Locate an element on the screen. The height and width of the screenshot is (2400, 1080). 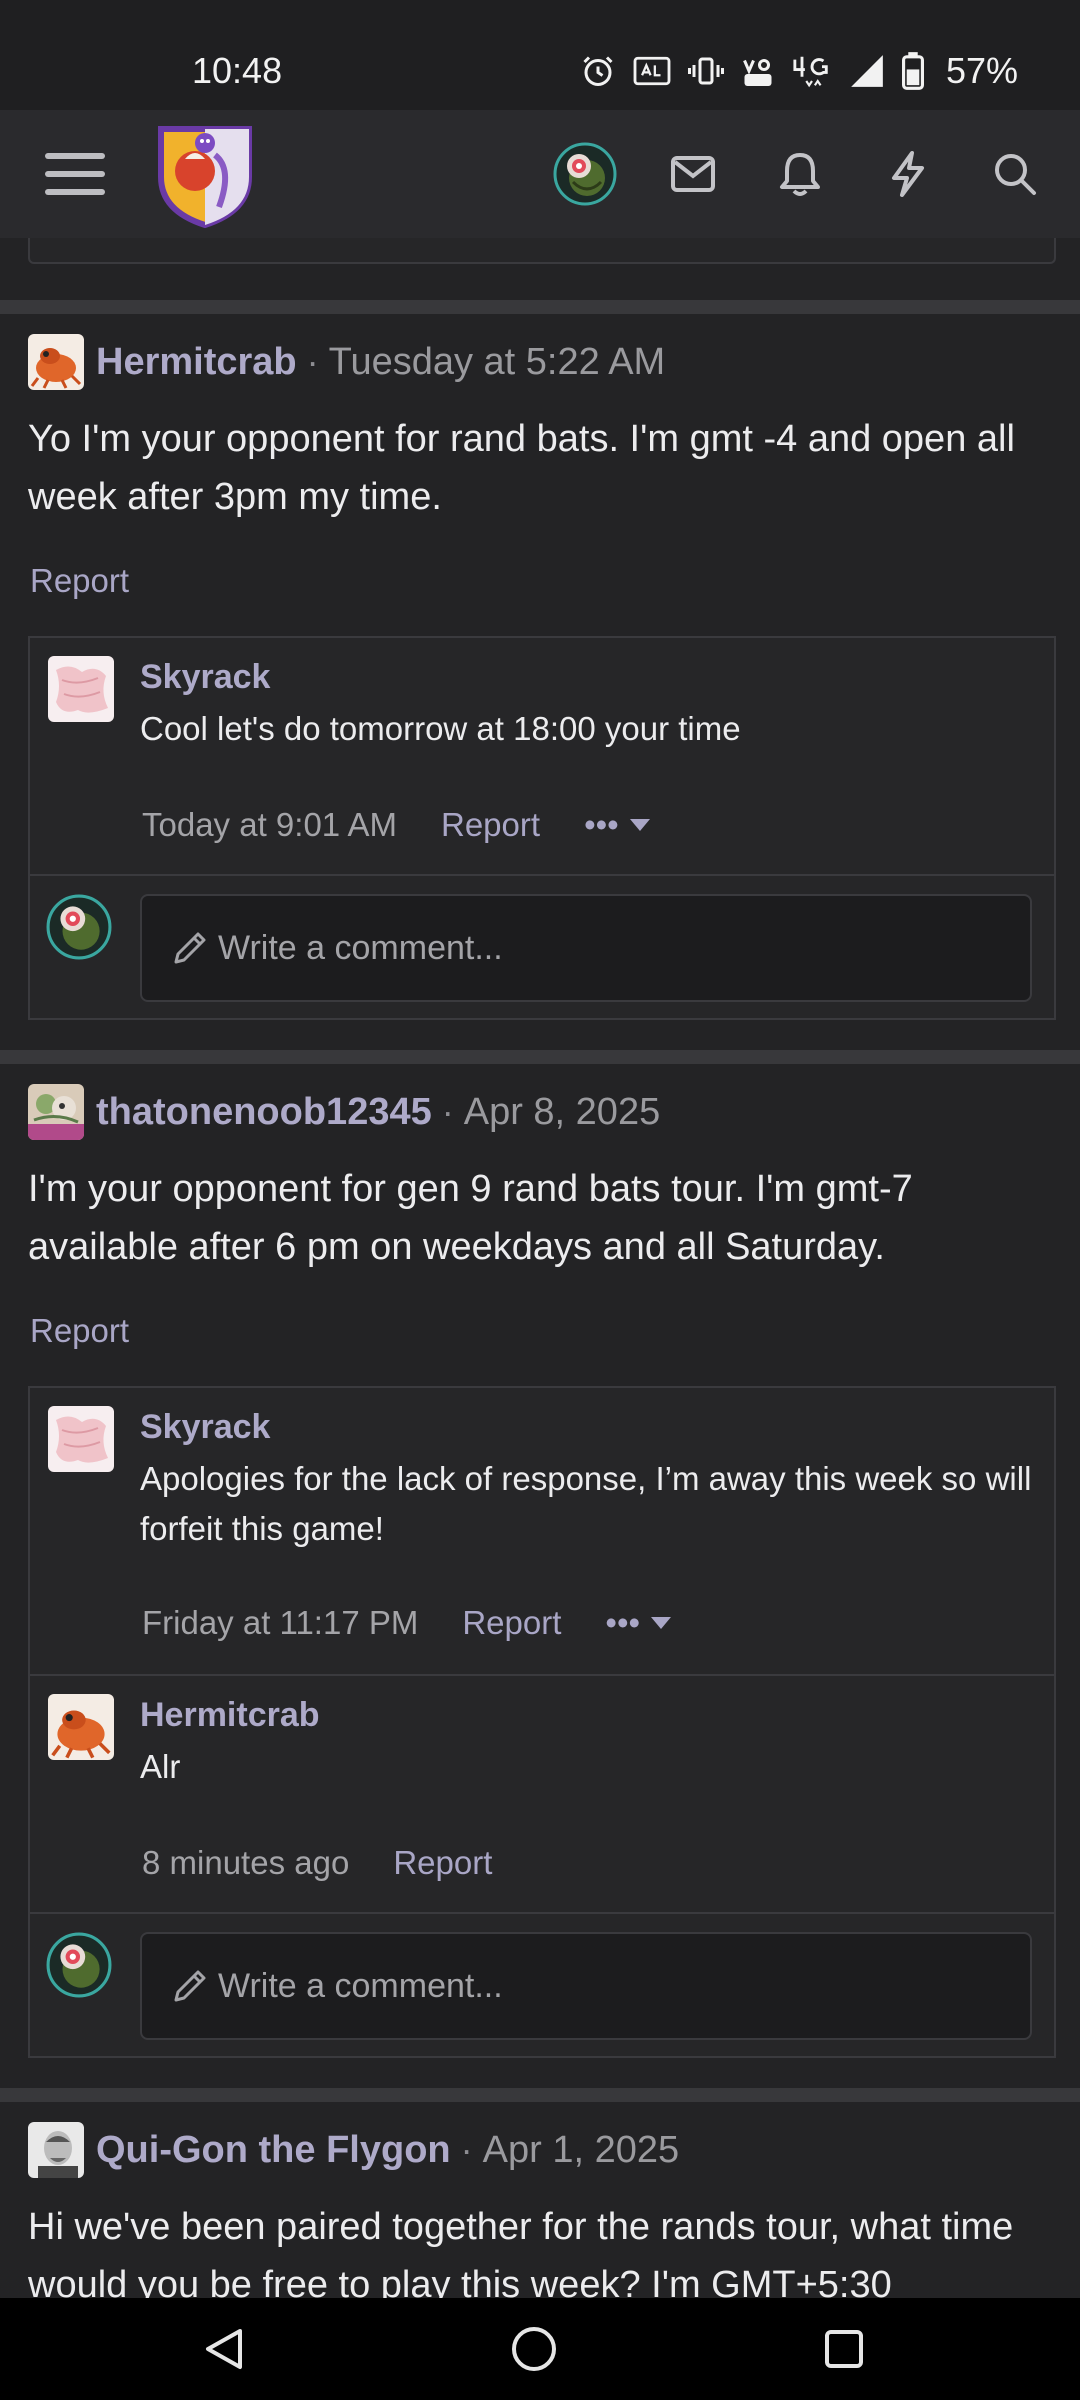
post-header: Qui-Gon the Flygon · Apr 1, 2025 is located at coordinates (353, 2150).